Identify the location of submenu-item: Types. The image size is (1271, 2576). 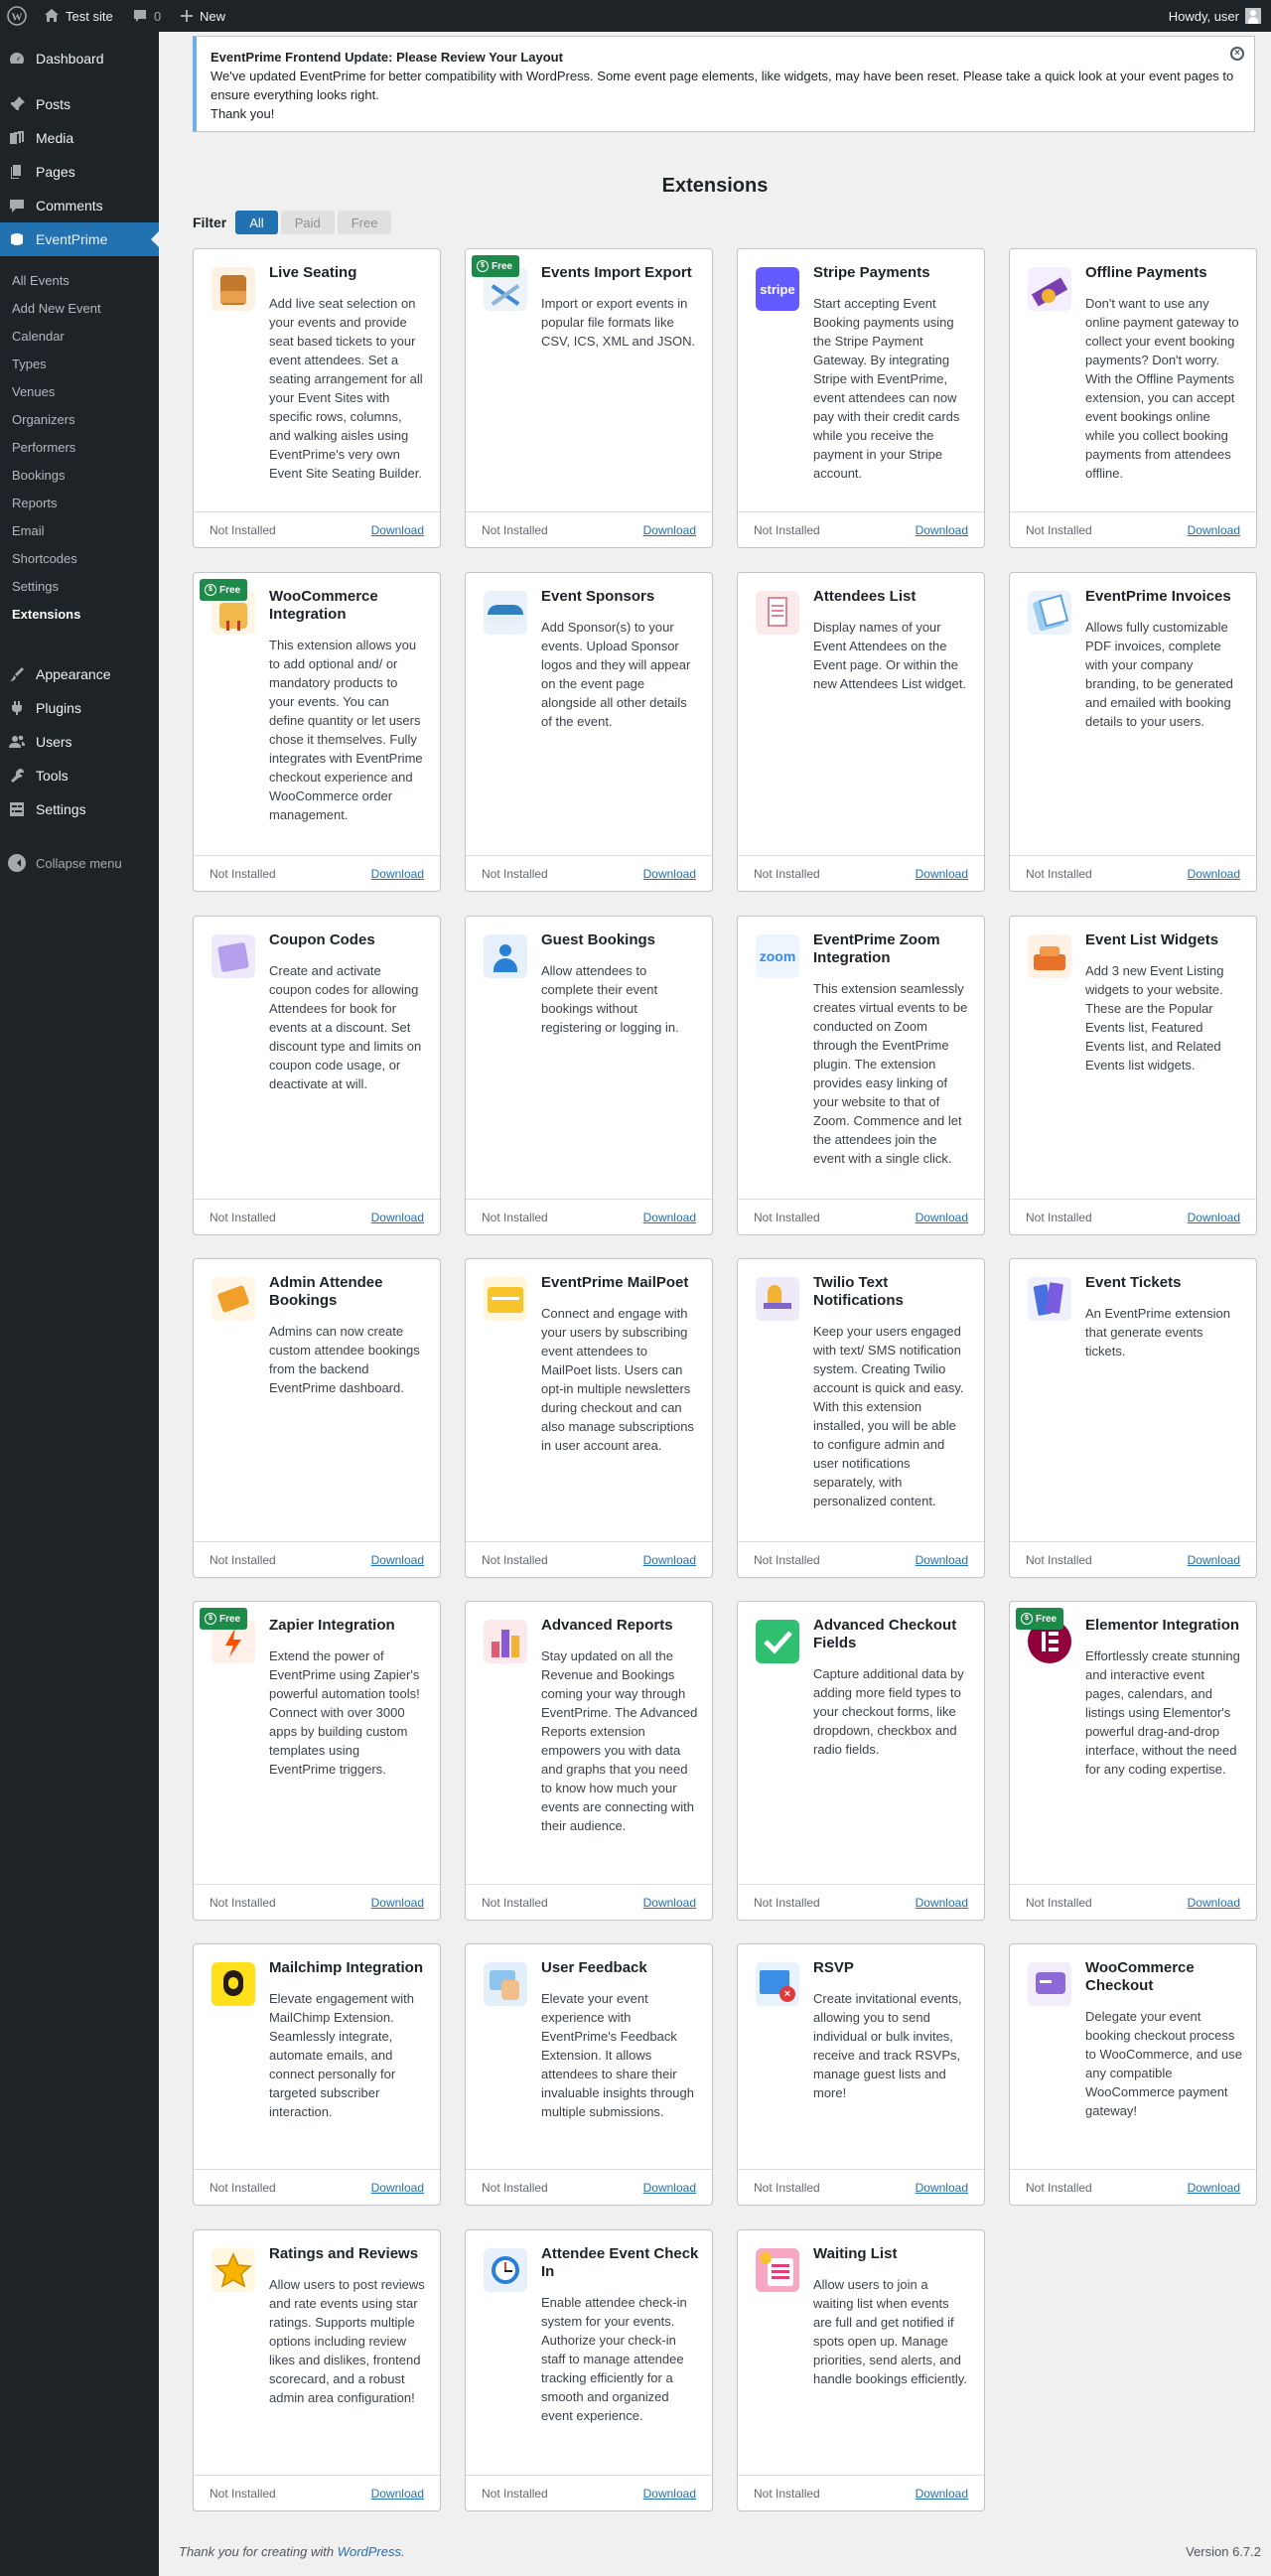
(79, 364).